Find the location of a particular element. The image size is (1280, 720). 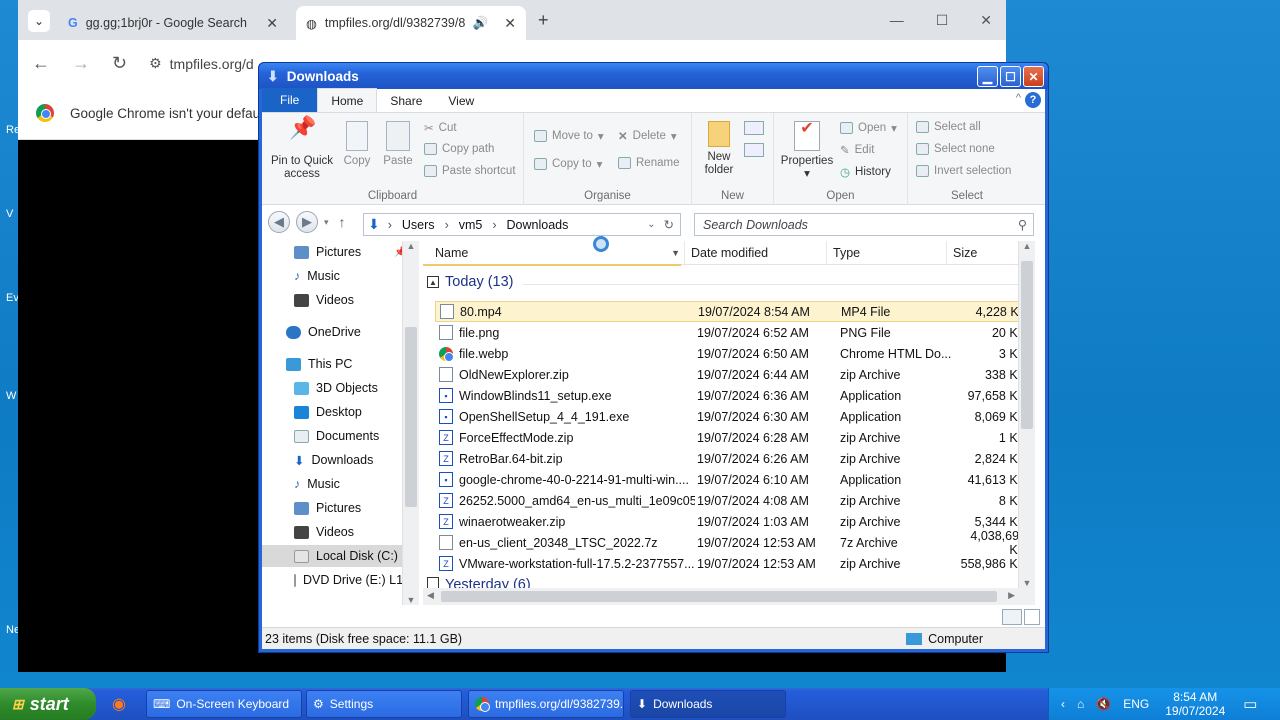

copy-path-button: Copy path is located at coordinates (459, 149).